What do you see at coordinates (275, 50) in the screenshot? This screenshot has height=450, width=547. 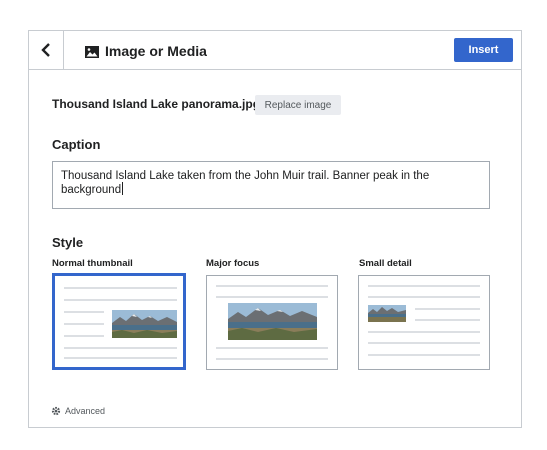 I see `dialog-header: Image or Media Insert` at bounding box center [275, 50].